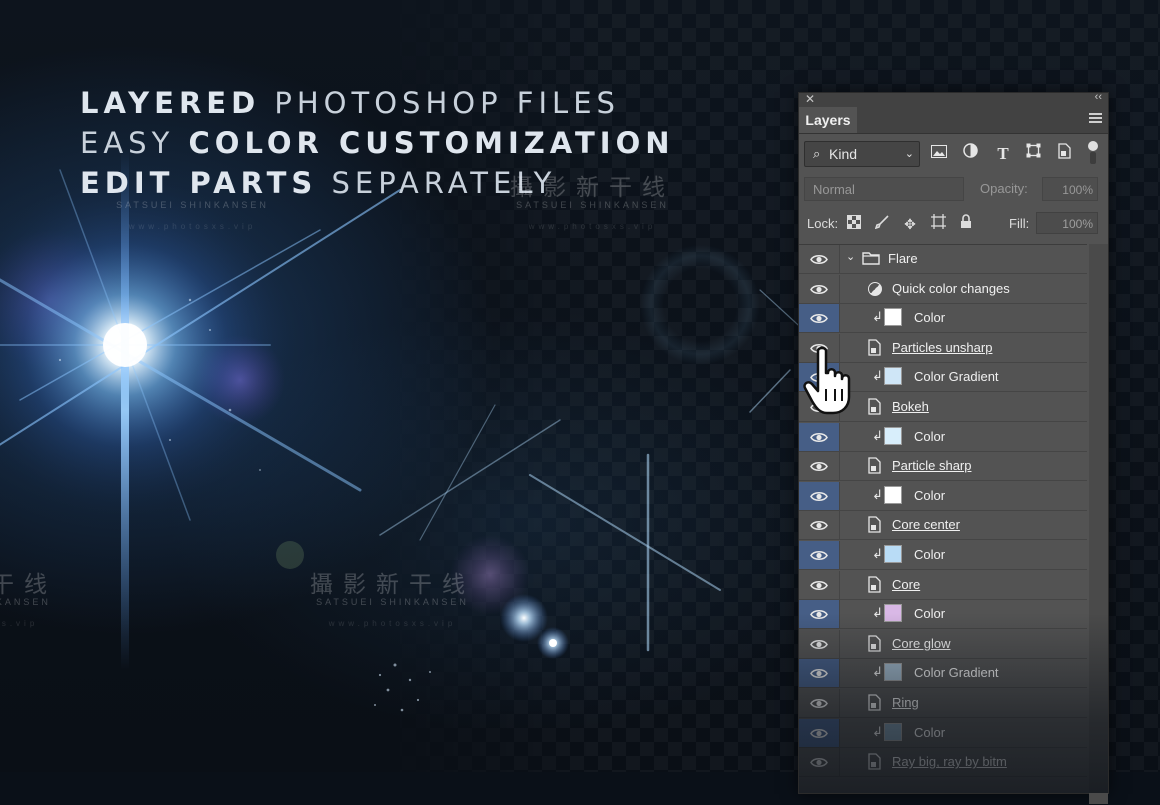 This screenshot has width=1160, height=805. I want to click on adjustment-layer-filter-icon, so click(970, 154).